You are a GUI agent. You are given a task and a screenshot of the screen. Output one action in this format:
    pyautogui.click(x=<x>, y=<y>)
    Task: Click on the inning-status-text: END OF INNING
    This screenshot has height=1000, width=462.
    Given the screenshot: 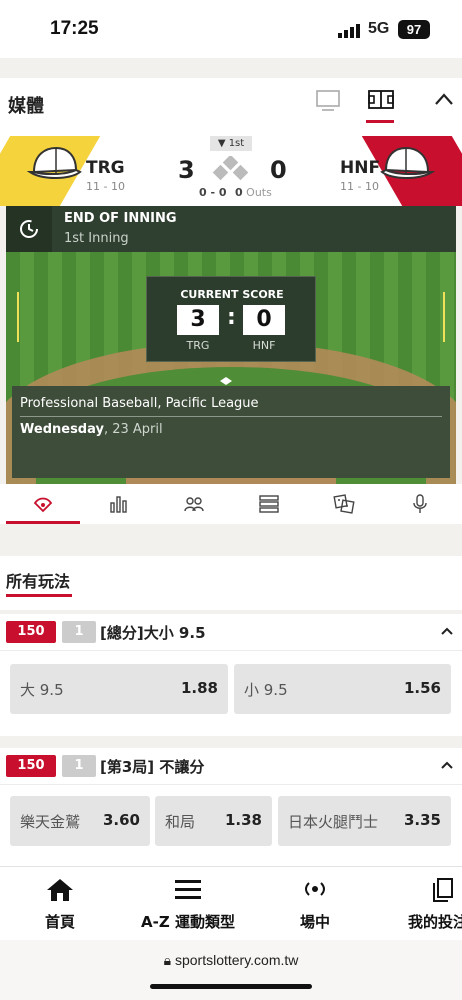 What is the action you would take?
    pyautogui.click(x=120, y=218)
    